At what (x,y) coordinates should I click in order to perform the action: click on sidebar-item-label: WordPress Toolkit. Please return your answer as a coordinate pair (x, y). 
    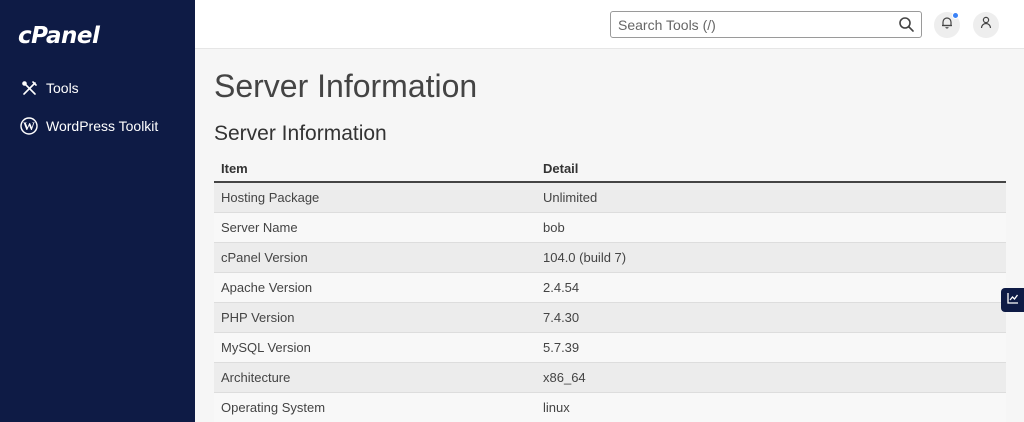
    Looking at the image, I should click on (102, 126).